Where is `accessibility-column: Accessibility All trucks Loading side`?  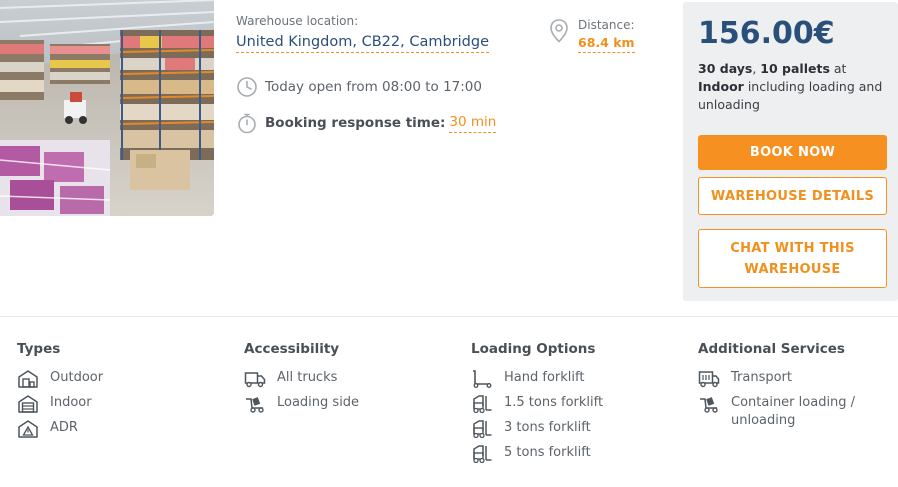 accessibility-column: Accessibility All trucks Loading side is located at coordinates (344, 380).